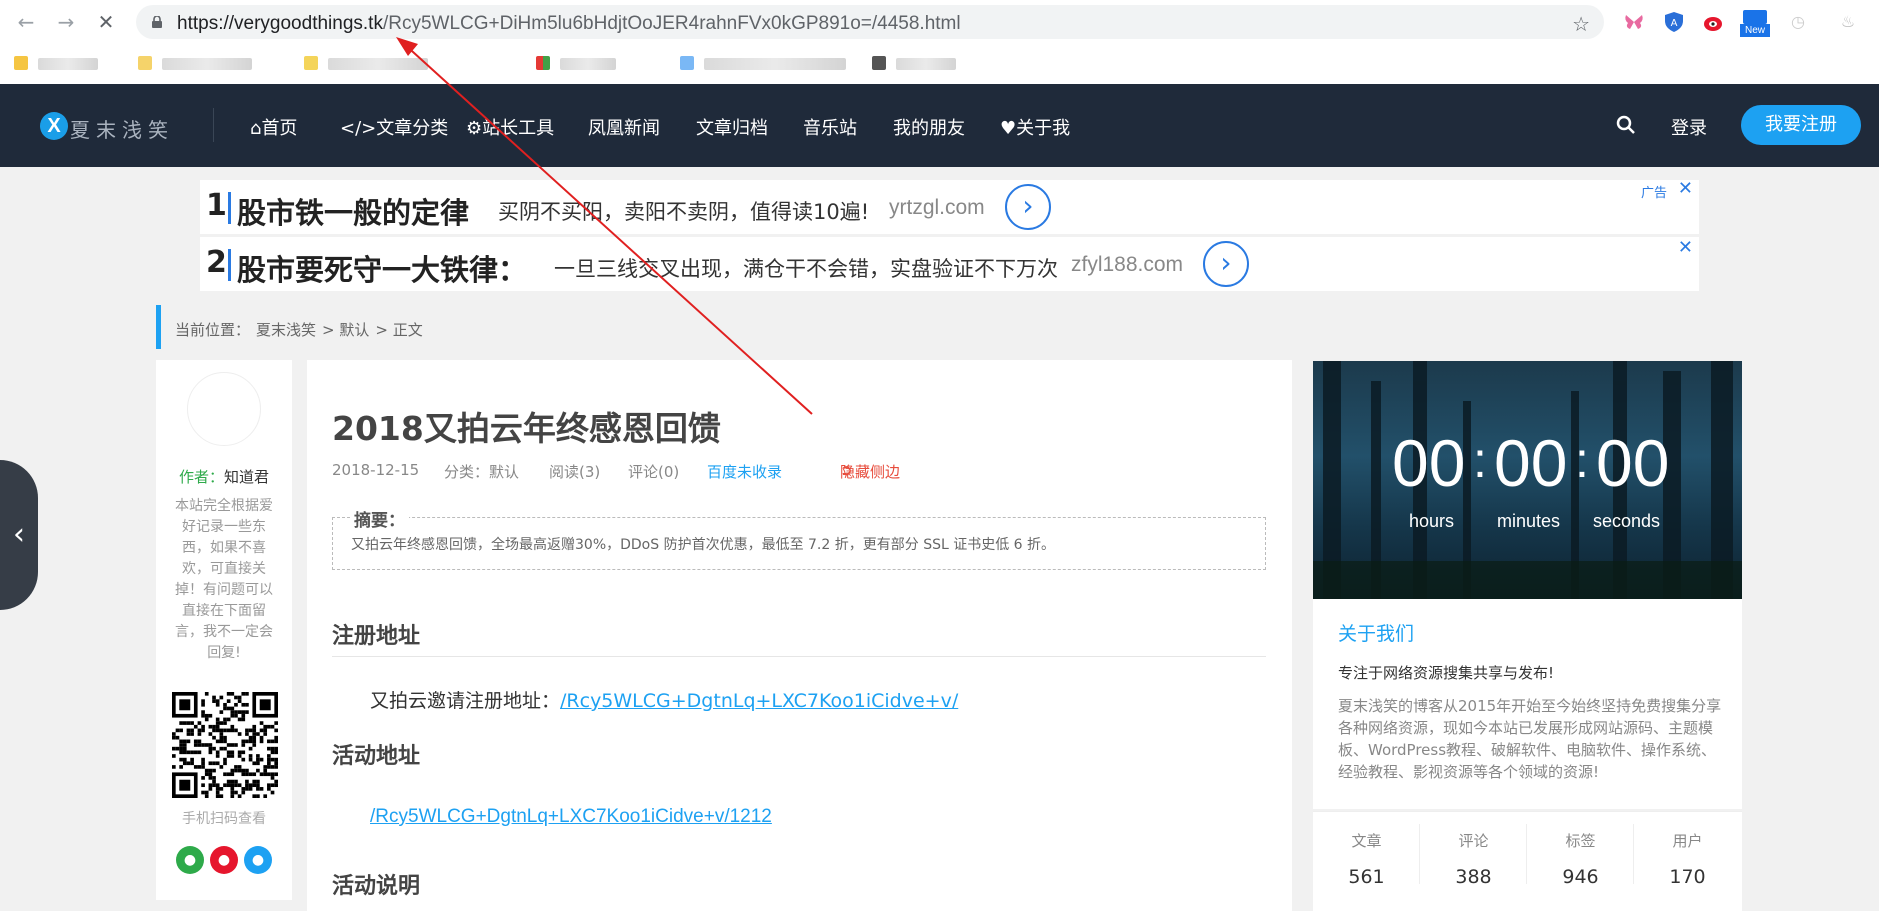 The width and height of the screenshot is (1879, 911). Describe the element at coordinates (353, 211) in the screenshot. I see `ad-title: 股市铁一般的定律` at that location.